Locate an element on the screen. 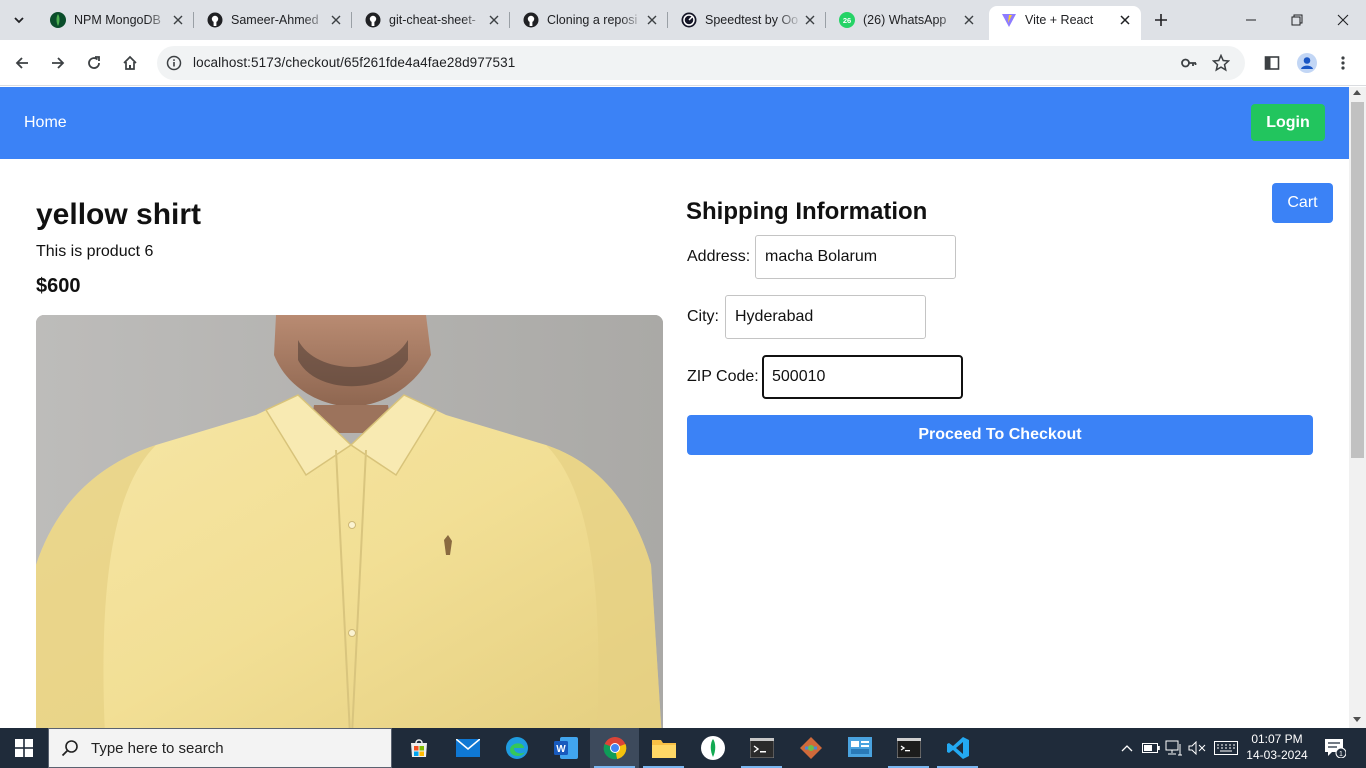 The image size is (1366, 768). page-scrollbar is located at coordinates (1357, 407).